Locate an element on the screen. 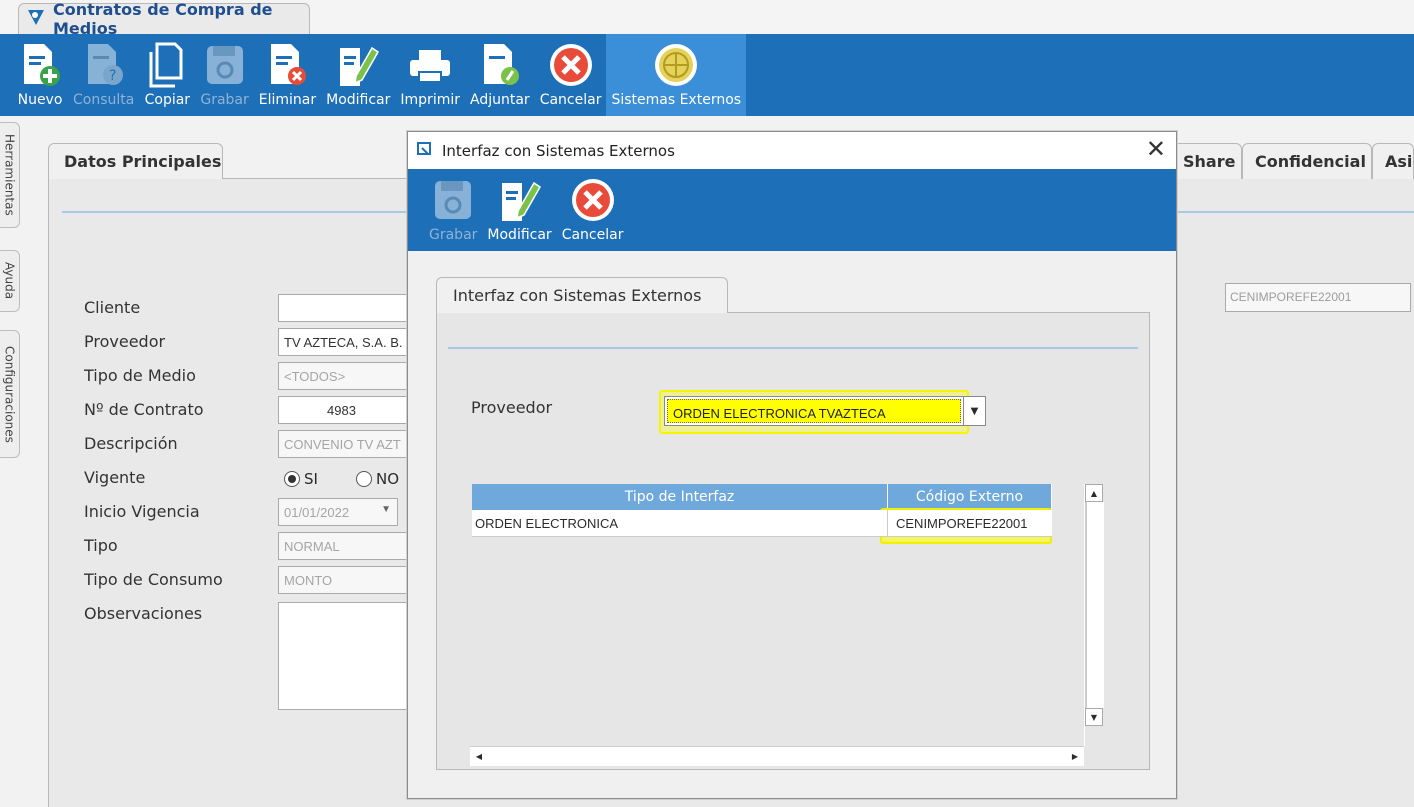 The width and height of the screenshot is (1414, 807). external-code-field: CENIMPOREFE22001 is located at coordinates (1318, 297).